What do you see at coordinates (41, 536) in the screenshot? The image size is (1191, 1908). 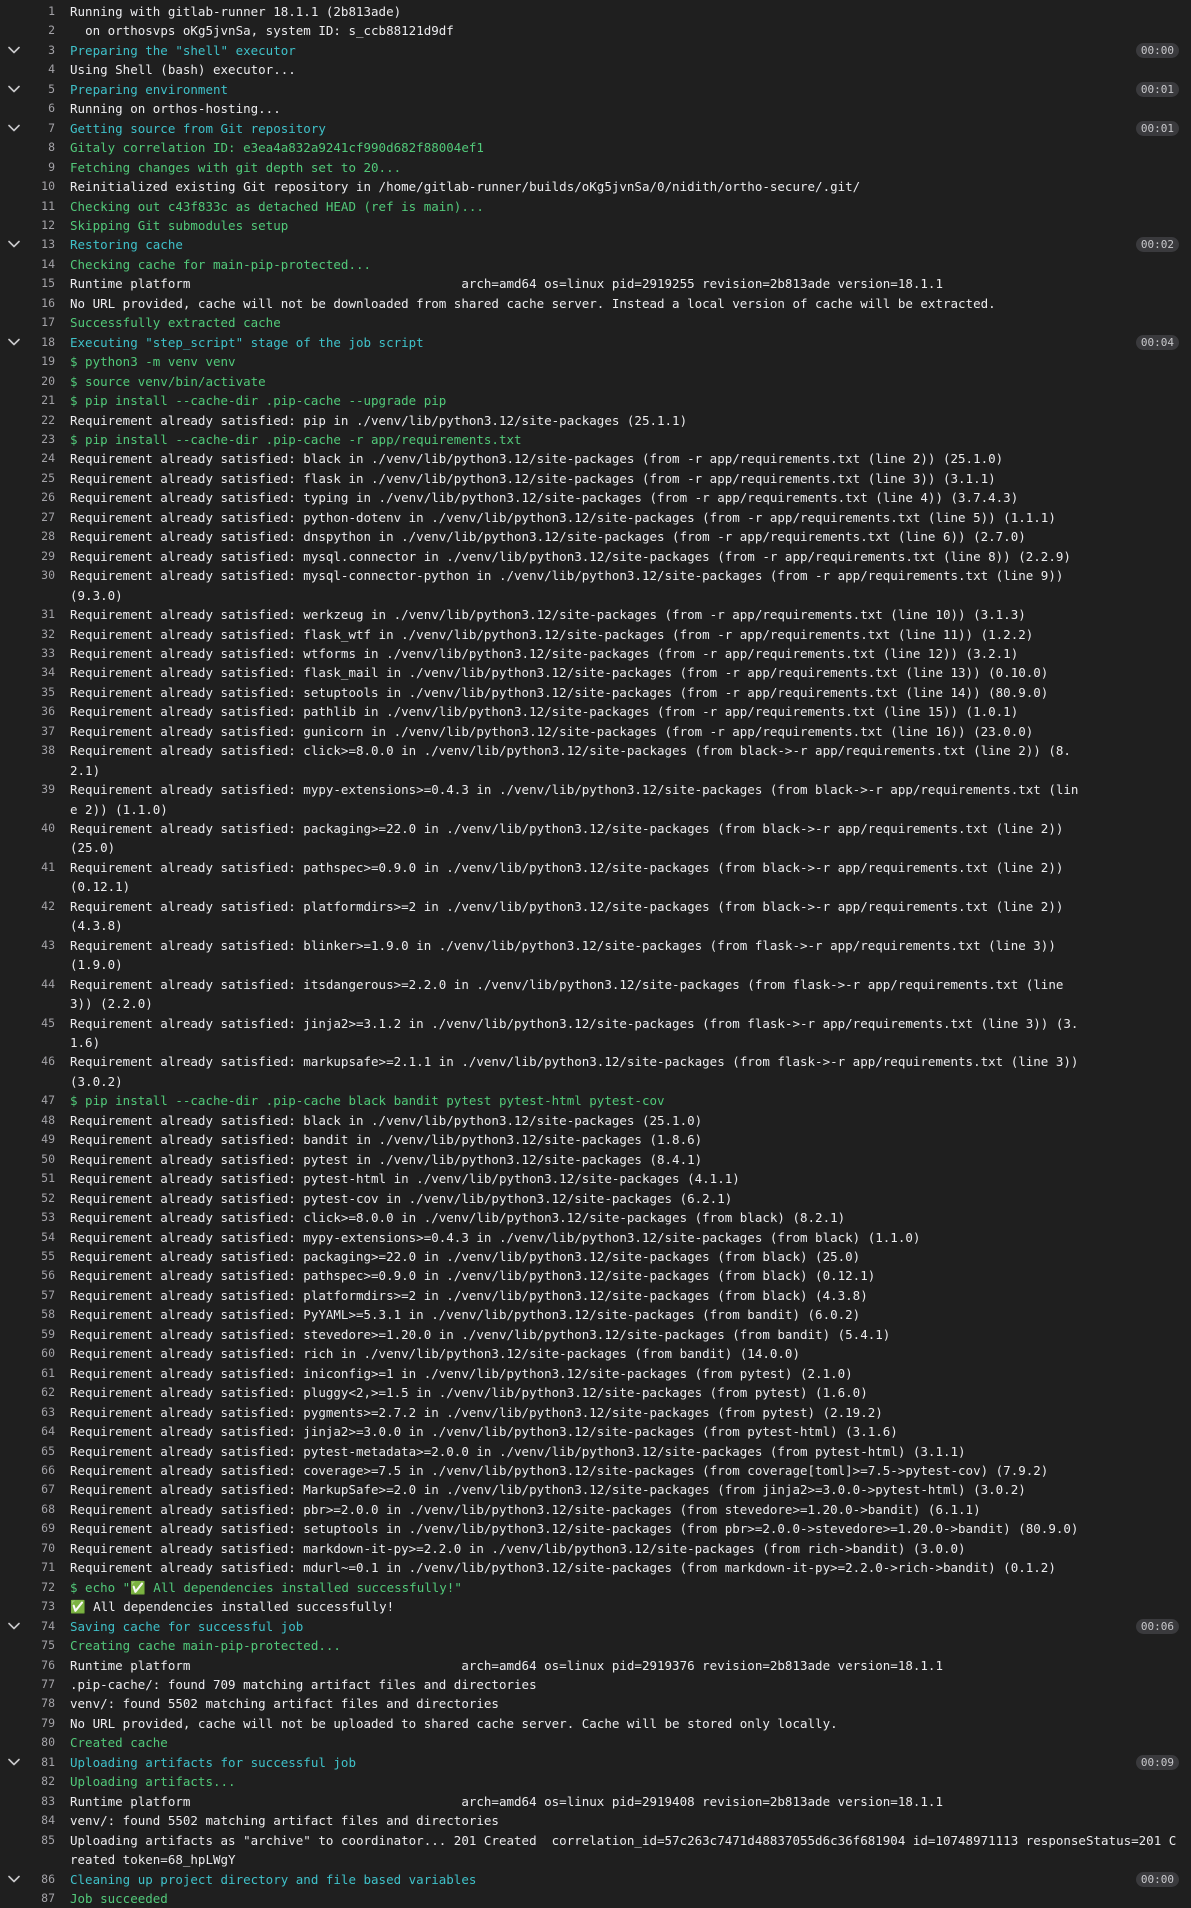 I see `line-number: 28` at bounding box center [41, 536].